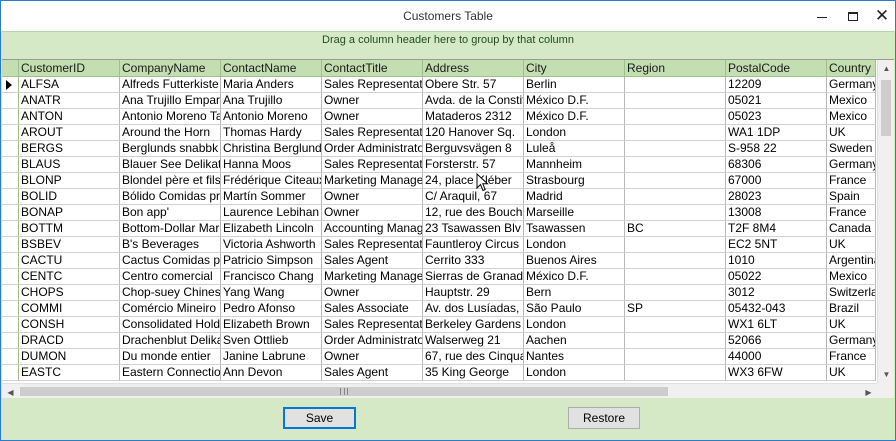 The width and height of the screenshot is (896, 441). I want to click on column-header-city: City, so click(574, 68).